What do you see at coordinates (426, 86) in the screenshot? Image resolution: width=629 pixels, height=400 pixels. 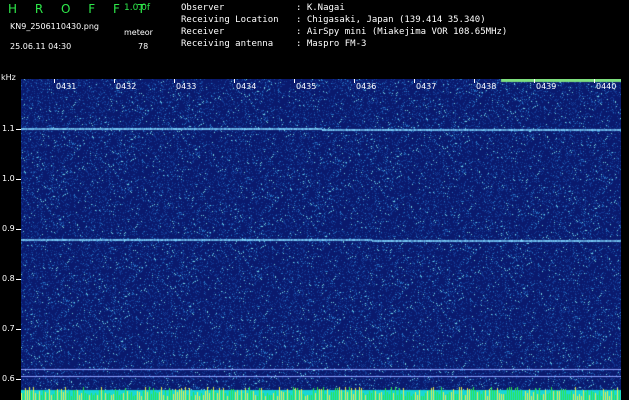 I see `x-tick-label: 0437` at bounding box center [426, 86].